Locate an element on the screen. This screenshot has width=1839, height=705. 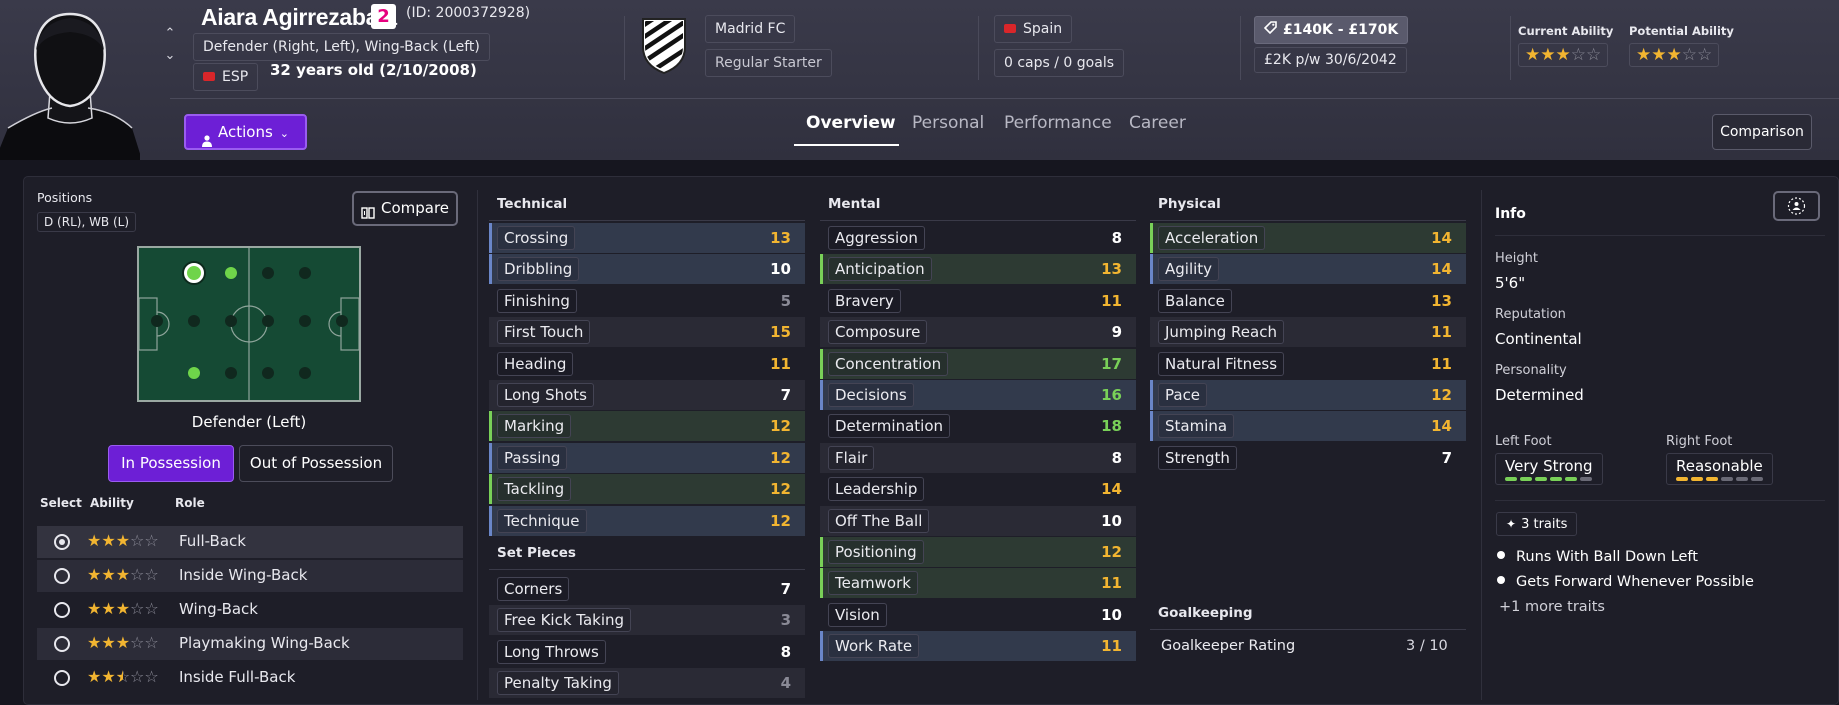
tab-overview: Overview is located at coordinates (851, 123).